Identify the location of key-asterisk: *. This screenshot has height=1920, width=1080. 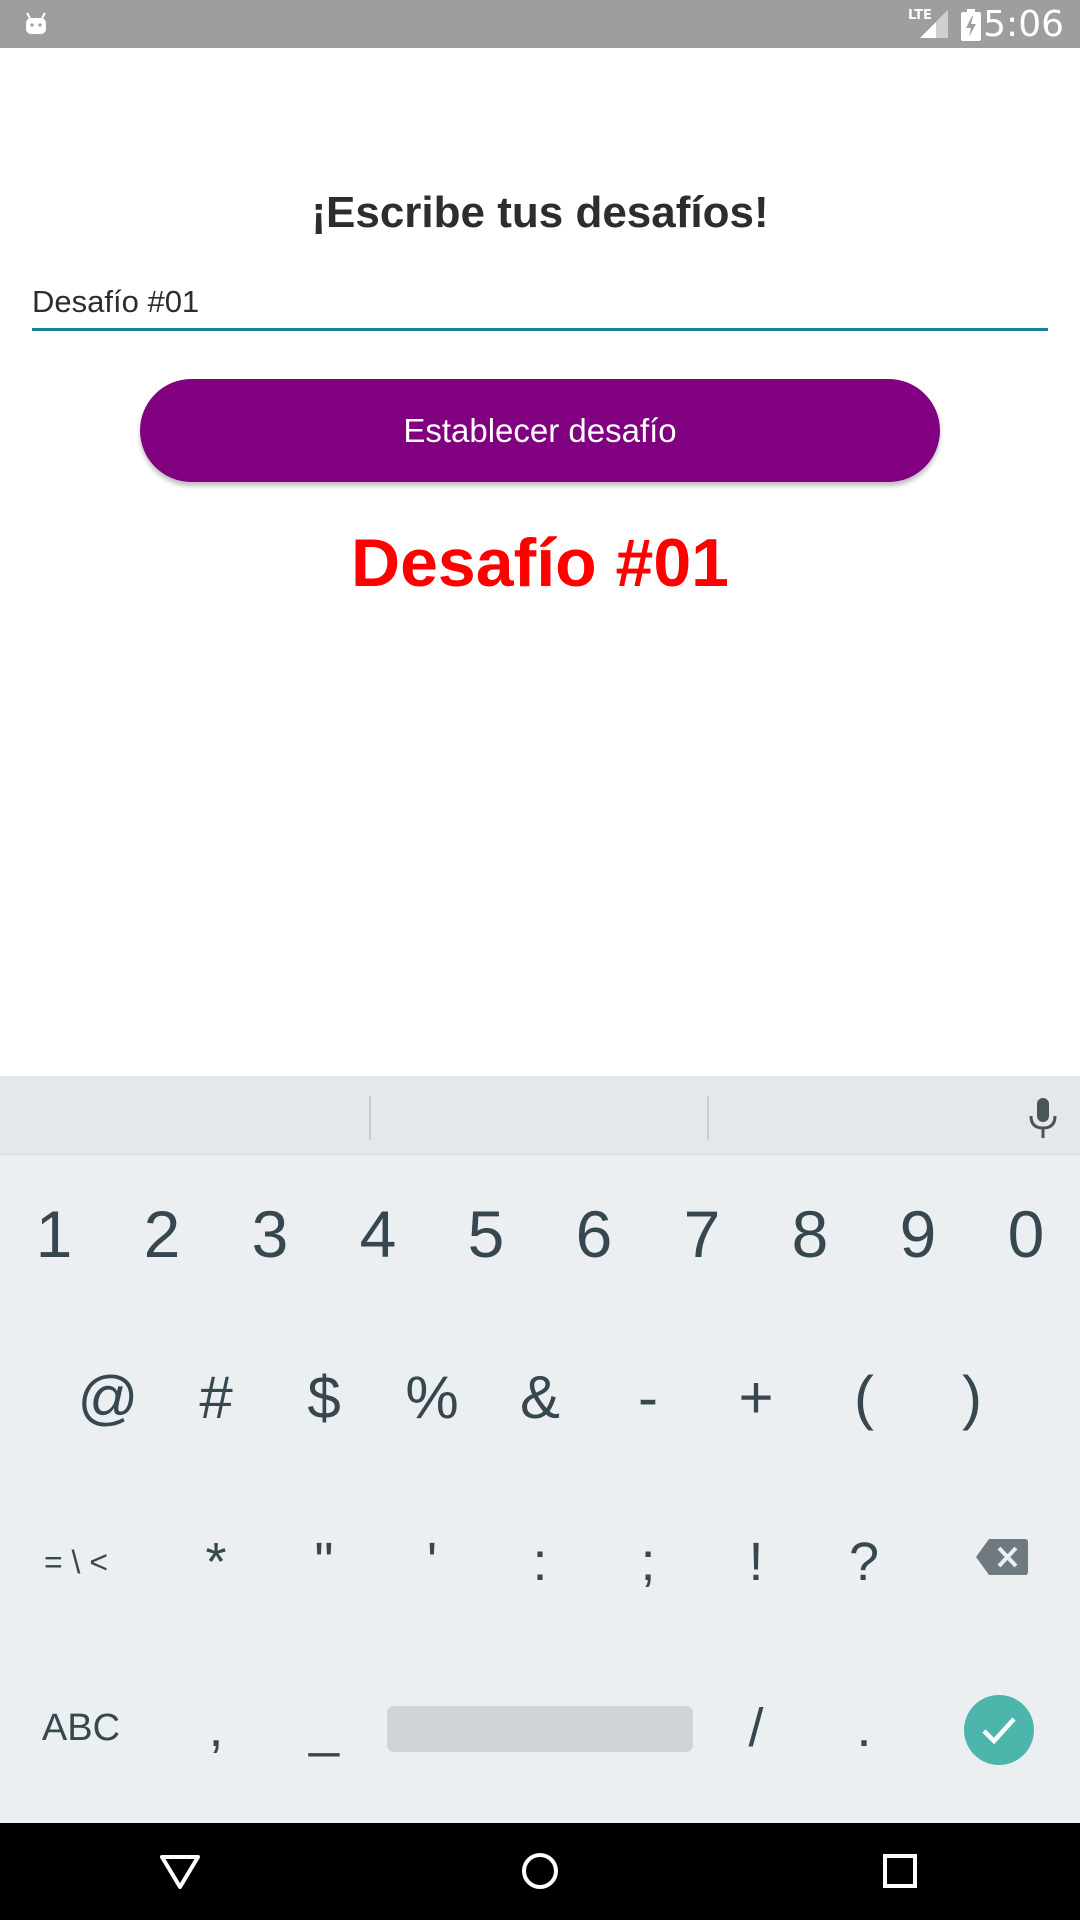
(216, 1562).